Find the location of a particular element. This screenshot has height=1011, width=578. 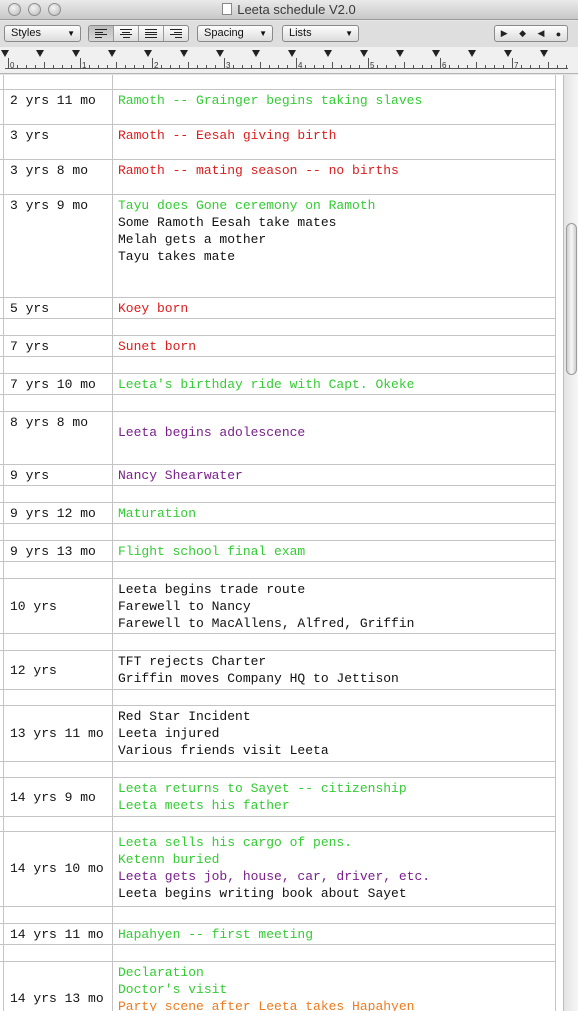

event-line: Leeta sells his cargo of pens. is located at coordinates (235, 842).